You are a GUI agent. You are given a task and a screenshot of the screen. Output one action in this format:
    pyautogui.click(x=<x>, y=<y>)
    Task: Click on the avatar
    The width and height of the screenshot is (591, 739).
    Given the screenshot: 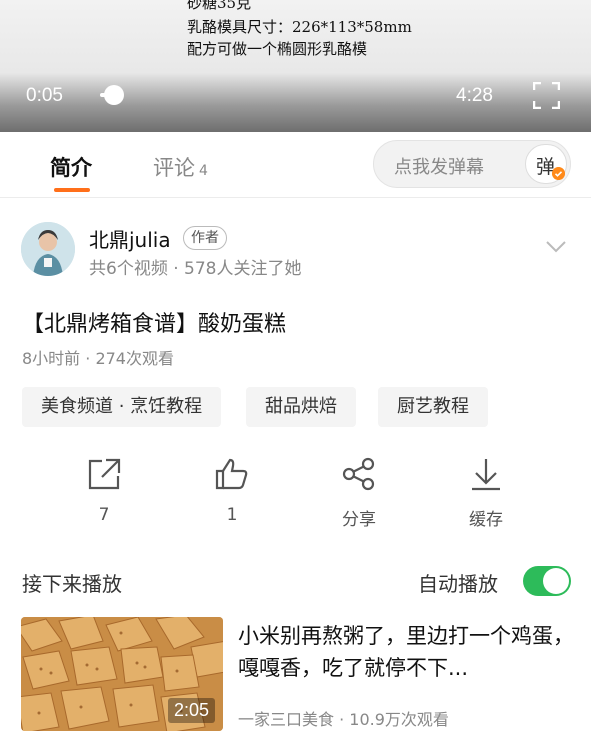 What is the action you would take?
    pyautogui.click(x=48, y=249)
    